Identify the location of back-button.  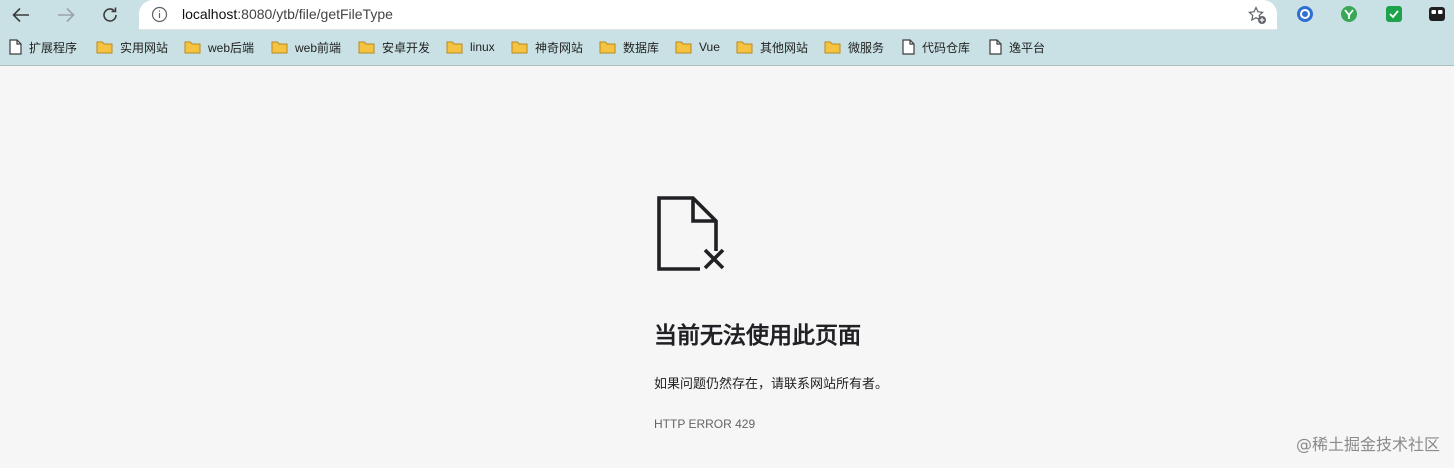
(21, 15).